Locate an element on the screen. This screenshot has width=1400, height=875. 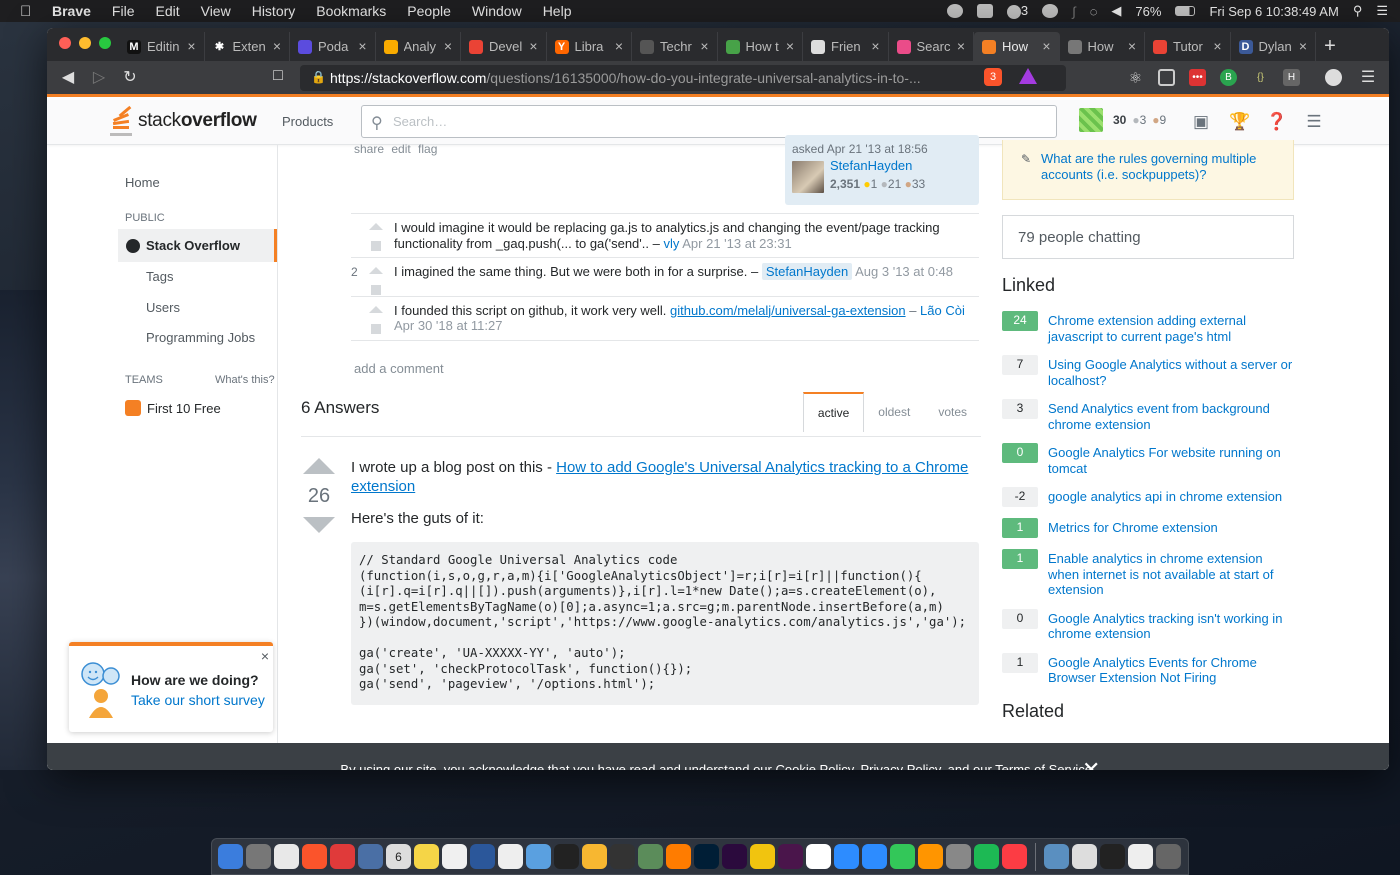
menu-bookmarks: Bookmarks is located at coordinates (351, 11).